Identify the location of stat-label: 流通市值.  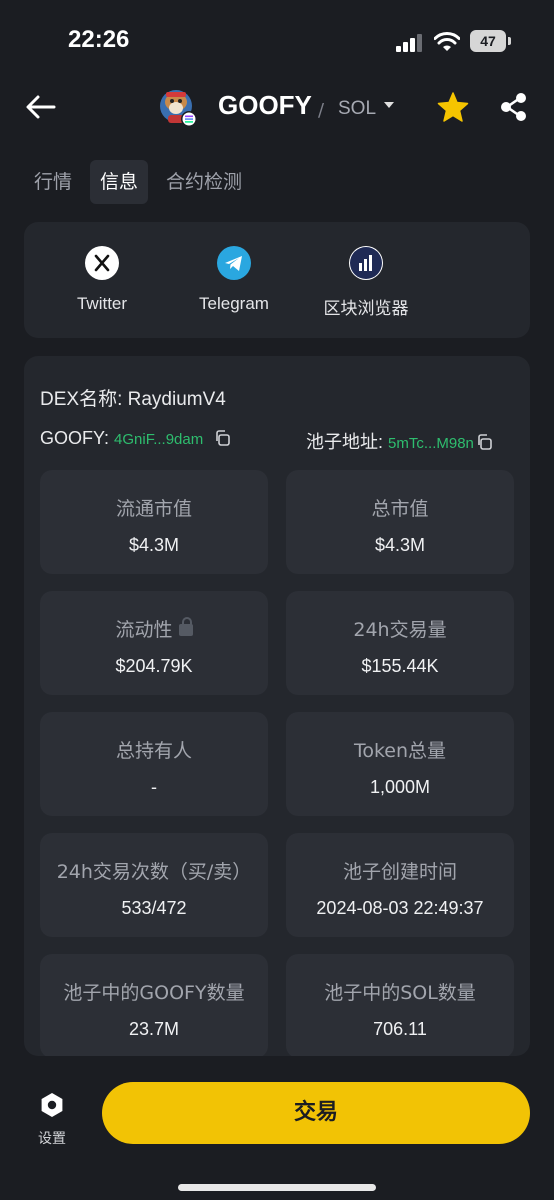
(153, 509).